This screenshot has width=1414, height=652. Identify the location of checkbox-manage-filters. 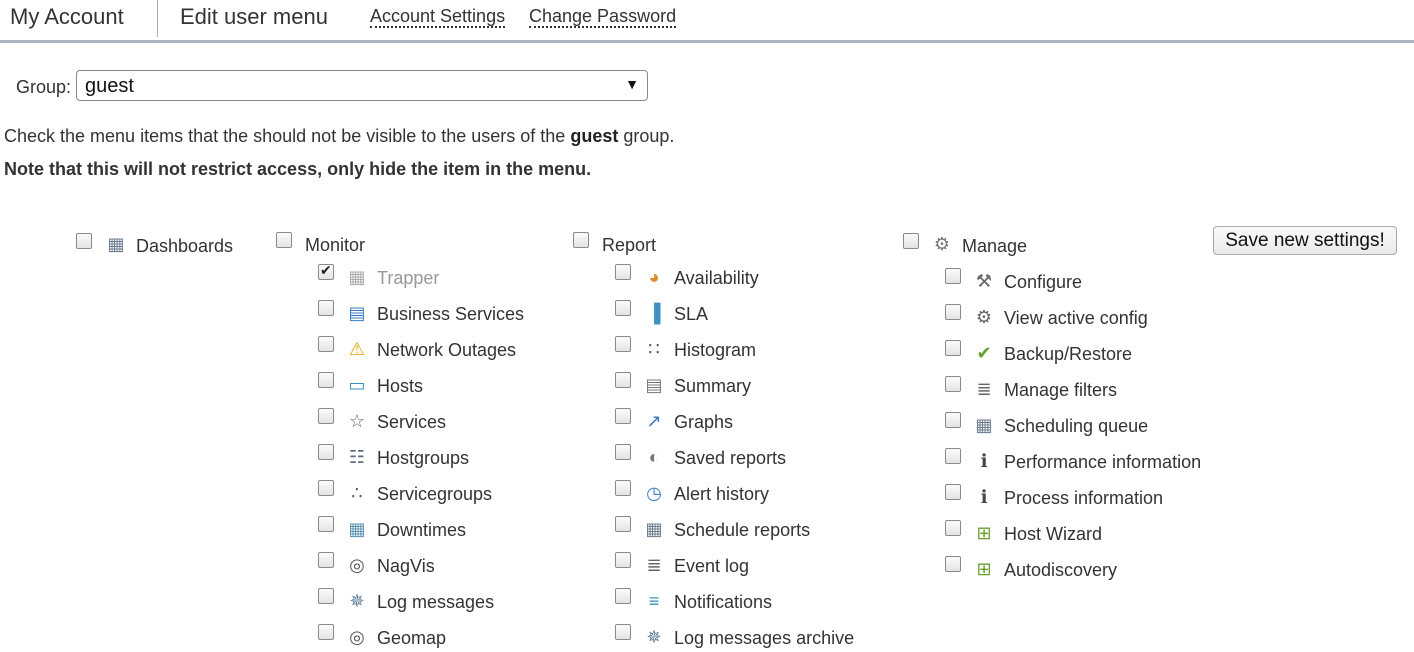
(953, 384).